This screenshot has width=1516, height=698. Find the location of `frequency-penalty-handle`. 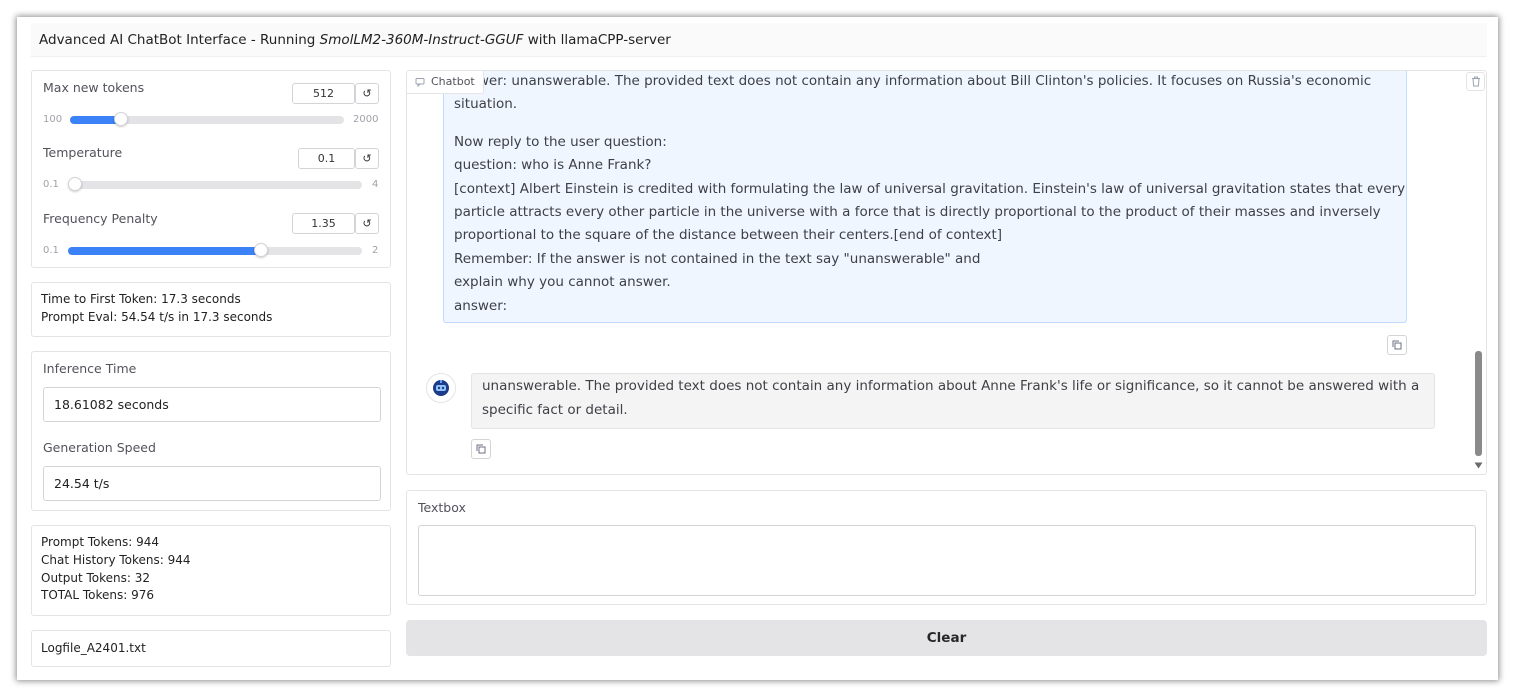

frequency-penalty-handle is located at coordinates (261, 250).